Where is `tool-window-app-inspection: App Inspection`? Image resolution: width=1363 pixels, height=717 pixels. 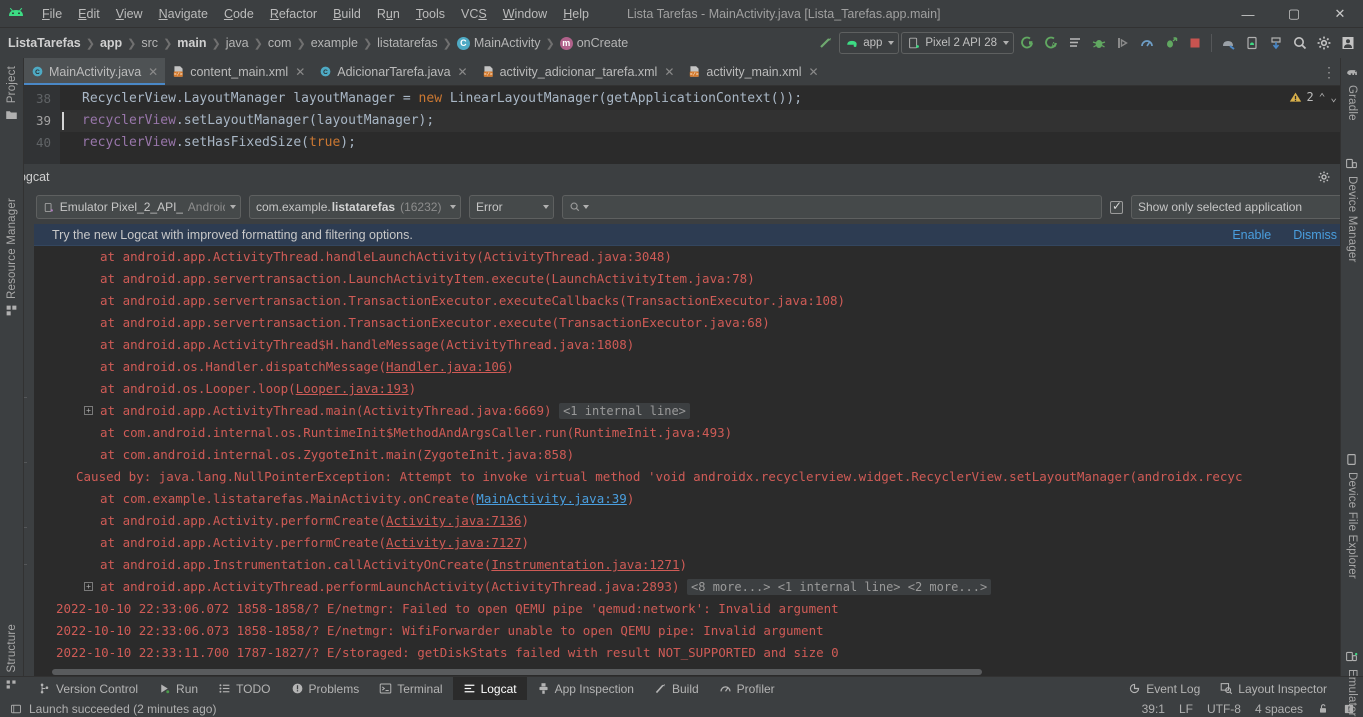 tool-window-app-inspection: App Inspection is located at coordinates (585, 689).